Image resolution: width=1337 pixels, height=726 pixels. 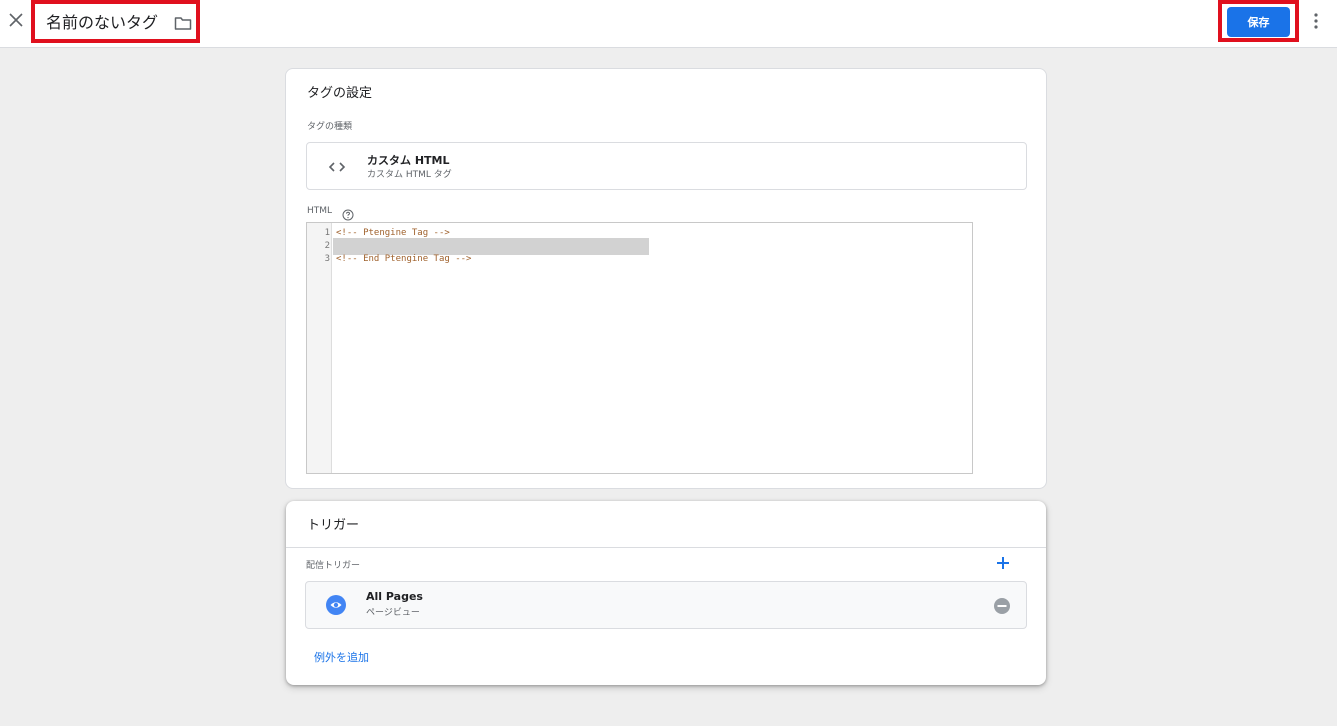 I want to click on html-label: HTML, so click(x=320, y=211).